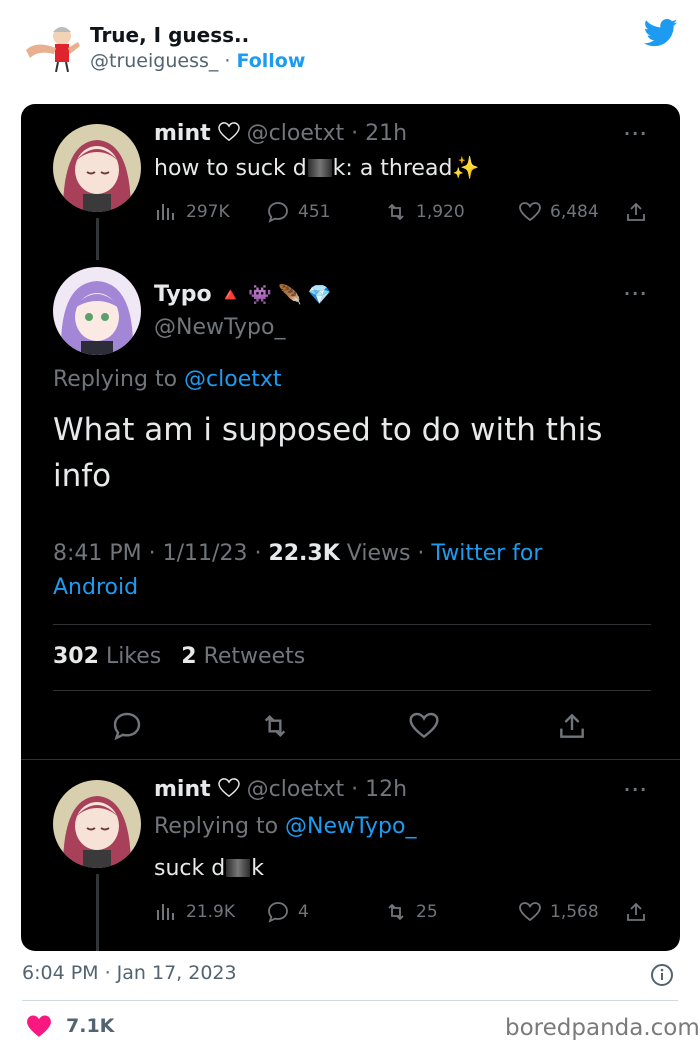 The width and height of the screenshot is (700, 1054). What do you see at coordinates (275, 295) in the screenshot?
I see `name-emoji-badges: 🔺 👾 🪶 💎` at bounding box center [275, 295].